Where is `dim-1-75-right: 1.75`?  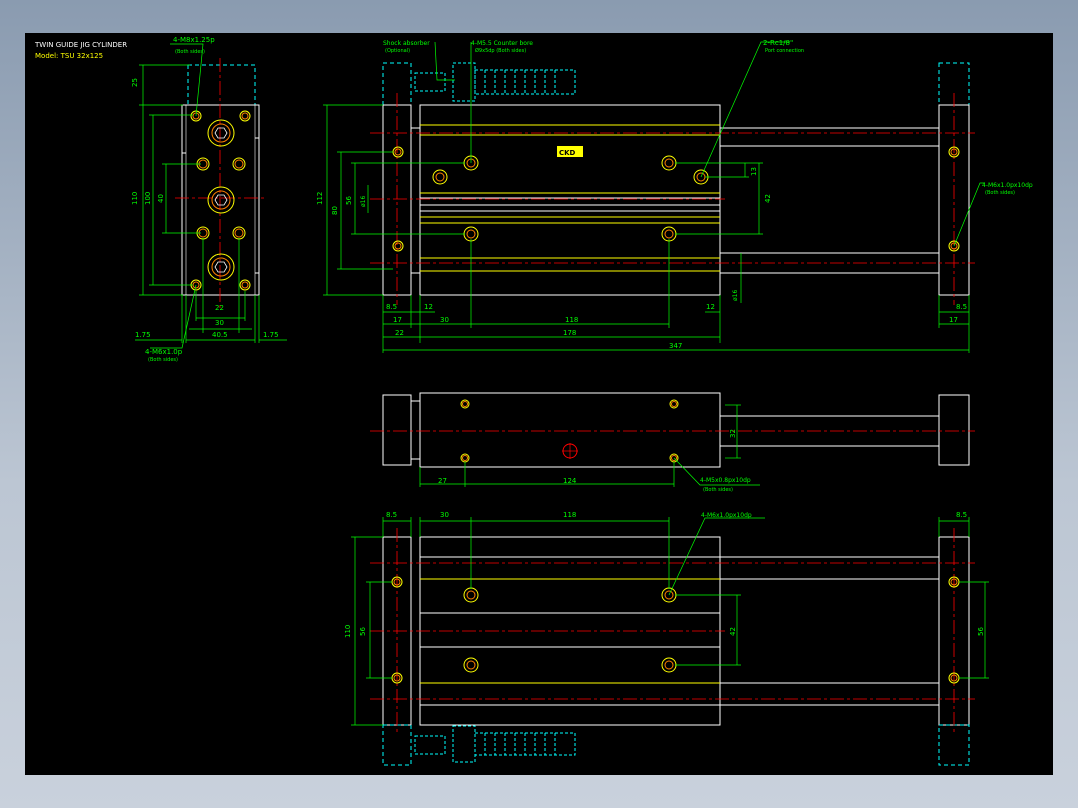 dim-1-75-right: 1.75 is located at coordinates (271, 335).